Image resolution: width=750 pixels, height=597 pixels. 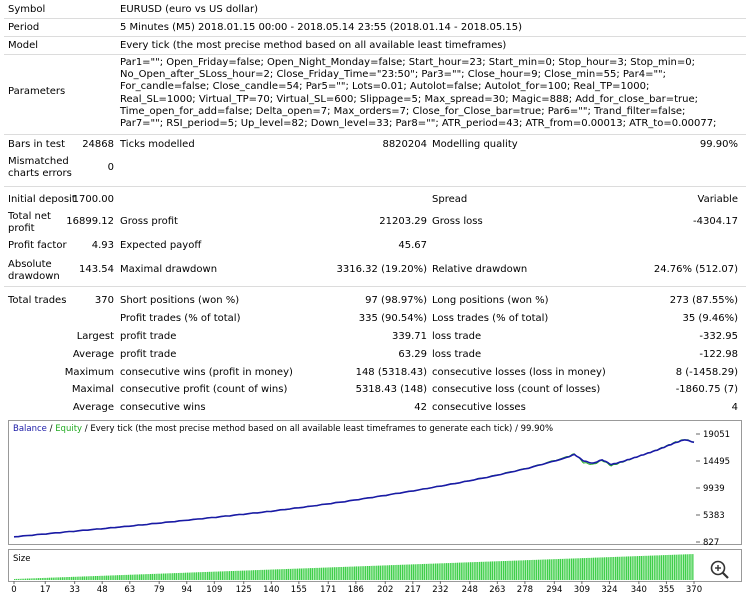 I want to click on x-tick-label: 202, so click(x=385, y=589).